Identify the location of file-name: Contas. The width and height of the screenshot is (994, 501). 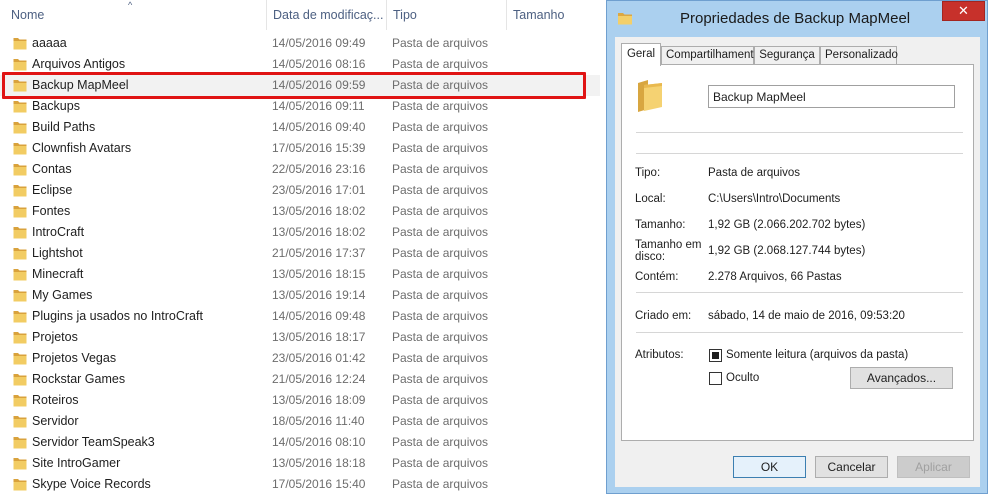
(52, 169).